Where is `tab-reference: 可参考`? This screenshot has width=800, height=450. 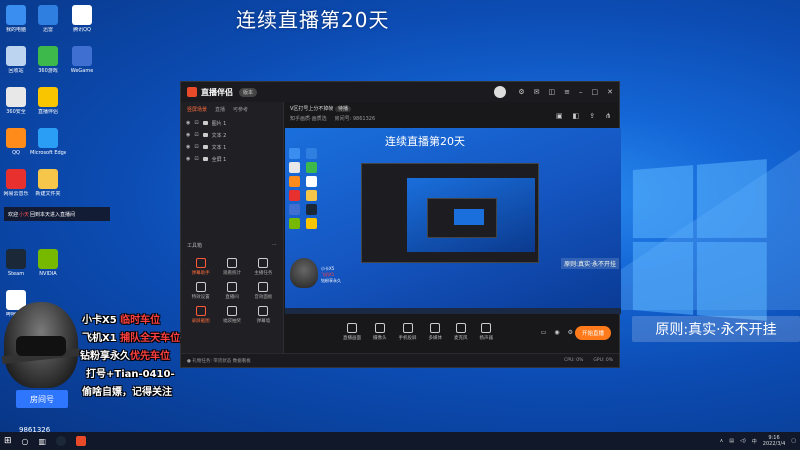
tab-reference: 可参考 is located at coordinates (240, 109).